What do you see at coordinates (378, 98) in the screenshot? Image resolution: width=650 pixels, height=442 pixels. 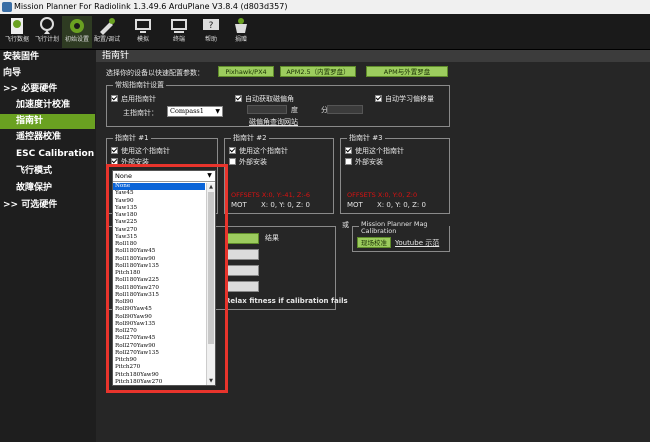 I see `auto-learn-offsets-checkbox` at bounding box center [378, 98].